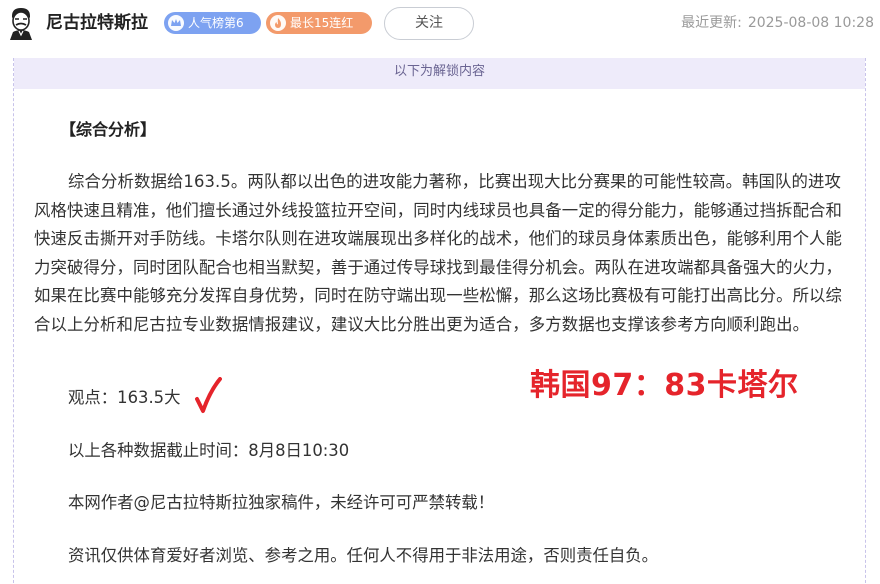 Image resolution: width=880 pixels, height=584 pixels. Describe the element at coordinates (439, 73) in the screenshot. I see `unlock-notice: 以下为解锁内容` at that location.